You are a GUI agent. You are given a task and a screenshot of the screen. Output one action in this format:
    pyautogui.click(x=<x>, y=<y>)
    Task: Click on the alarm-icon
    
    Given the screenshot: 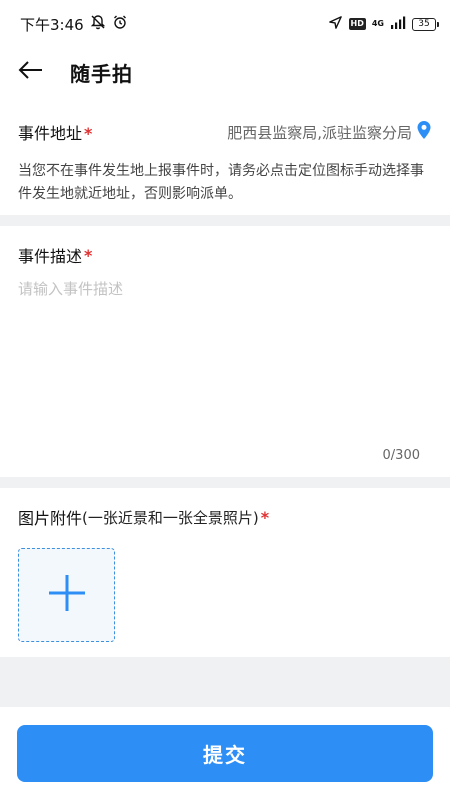 What is the action you would take?
    pyautogui.click(x=120, y=24)
    